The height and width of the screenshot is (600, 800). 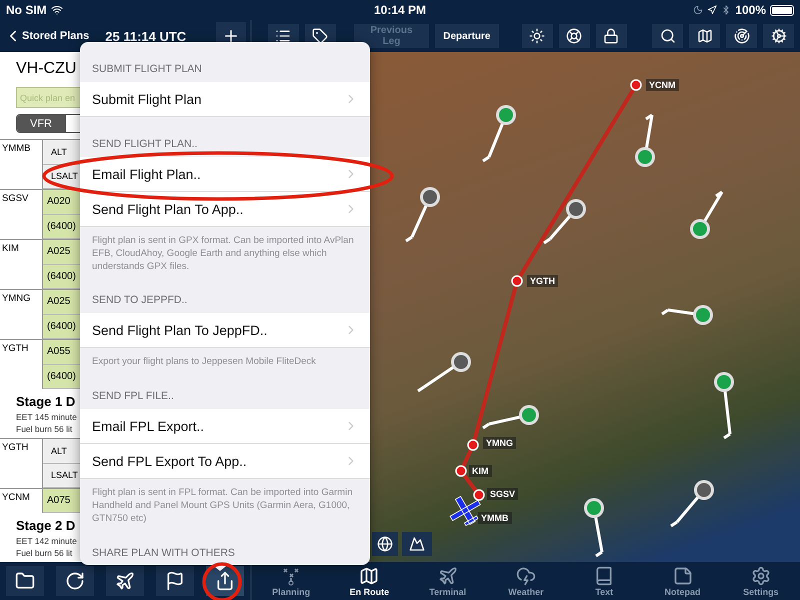 I want to click on mountain-icon, so click(x=417, y=544).